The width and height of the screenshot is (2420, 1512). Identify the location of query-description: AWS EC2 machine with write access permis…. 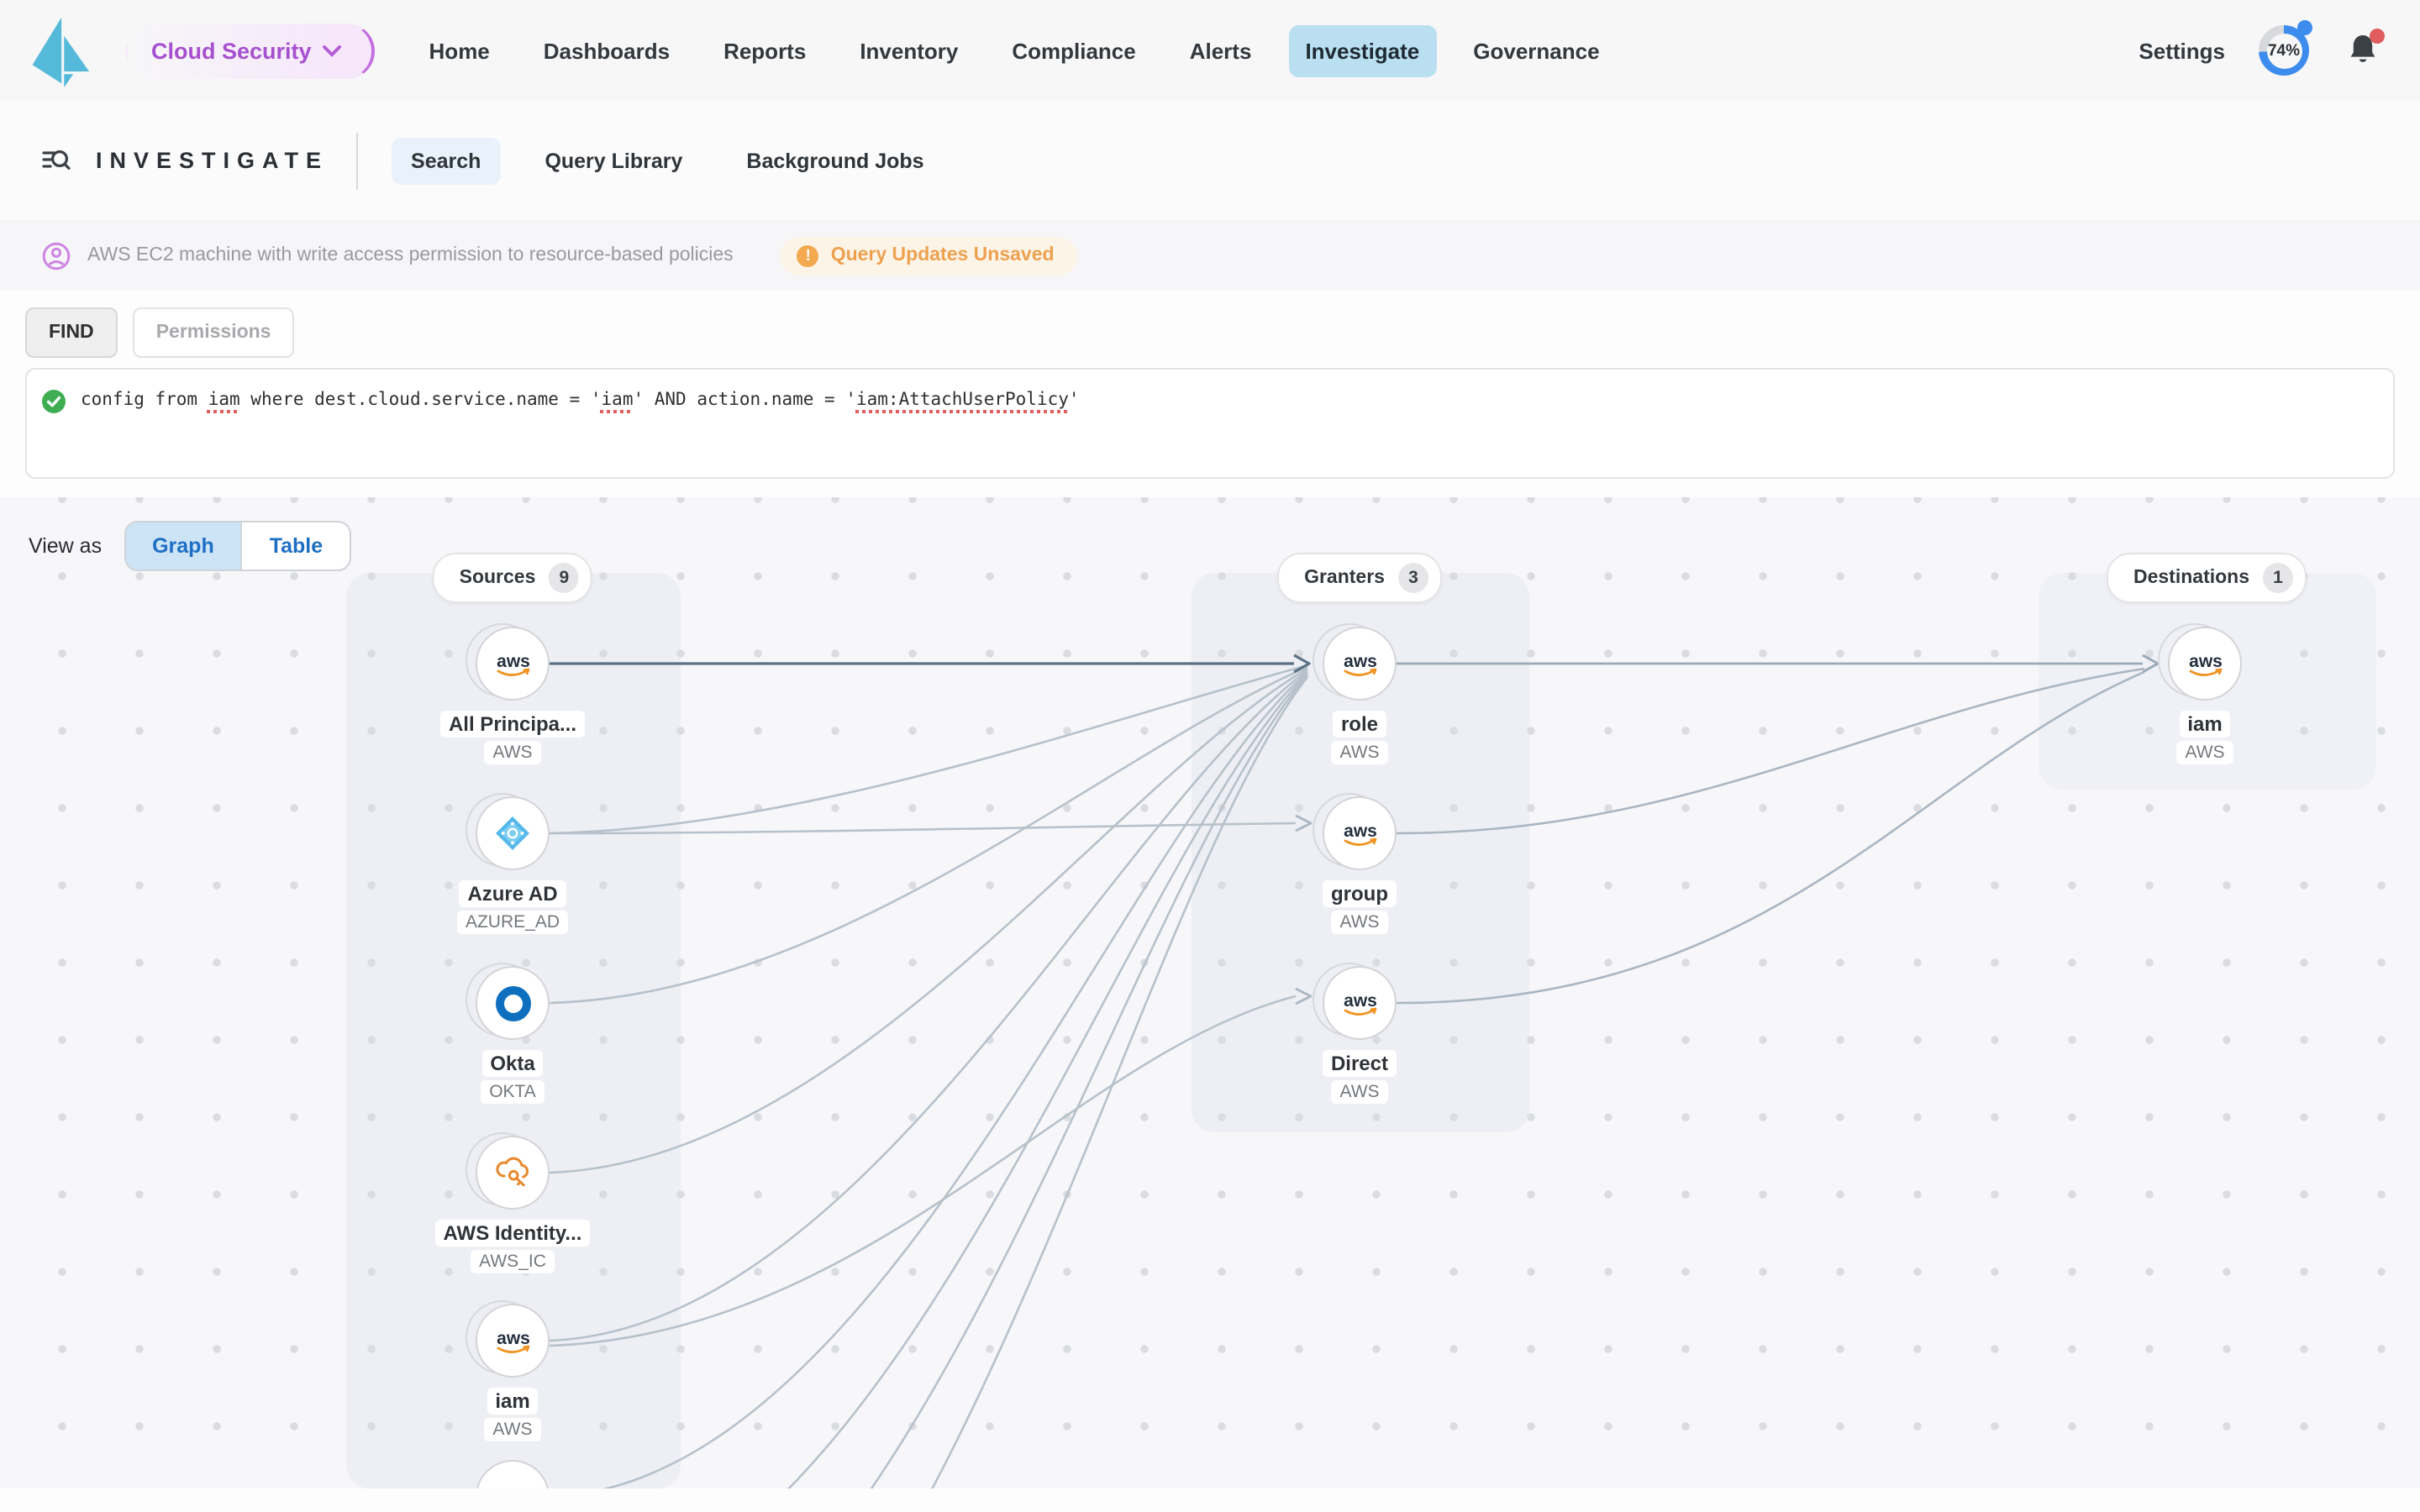
(411, 255).